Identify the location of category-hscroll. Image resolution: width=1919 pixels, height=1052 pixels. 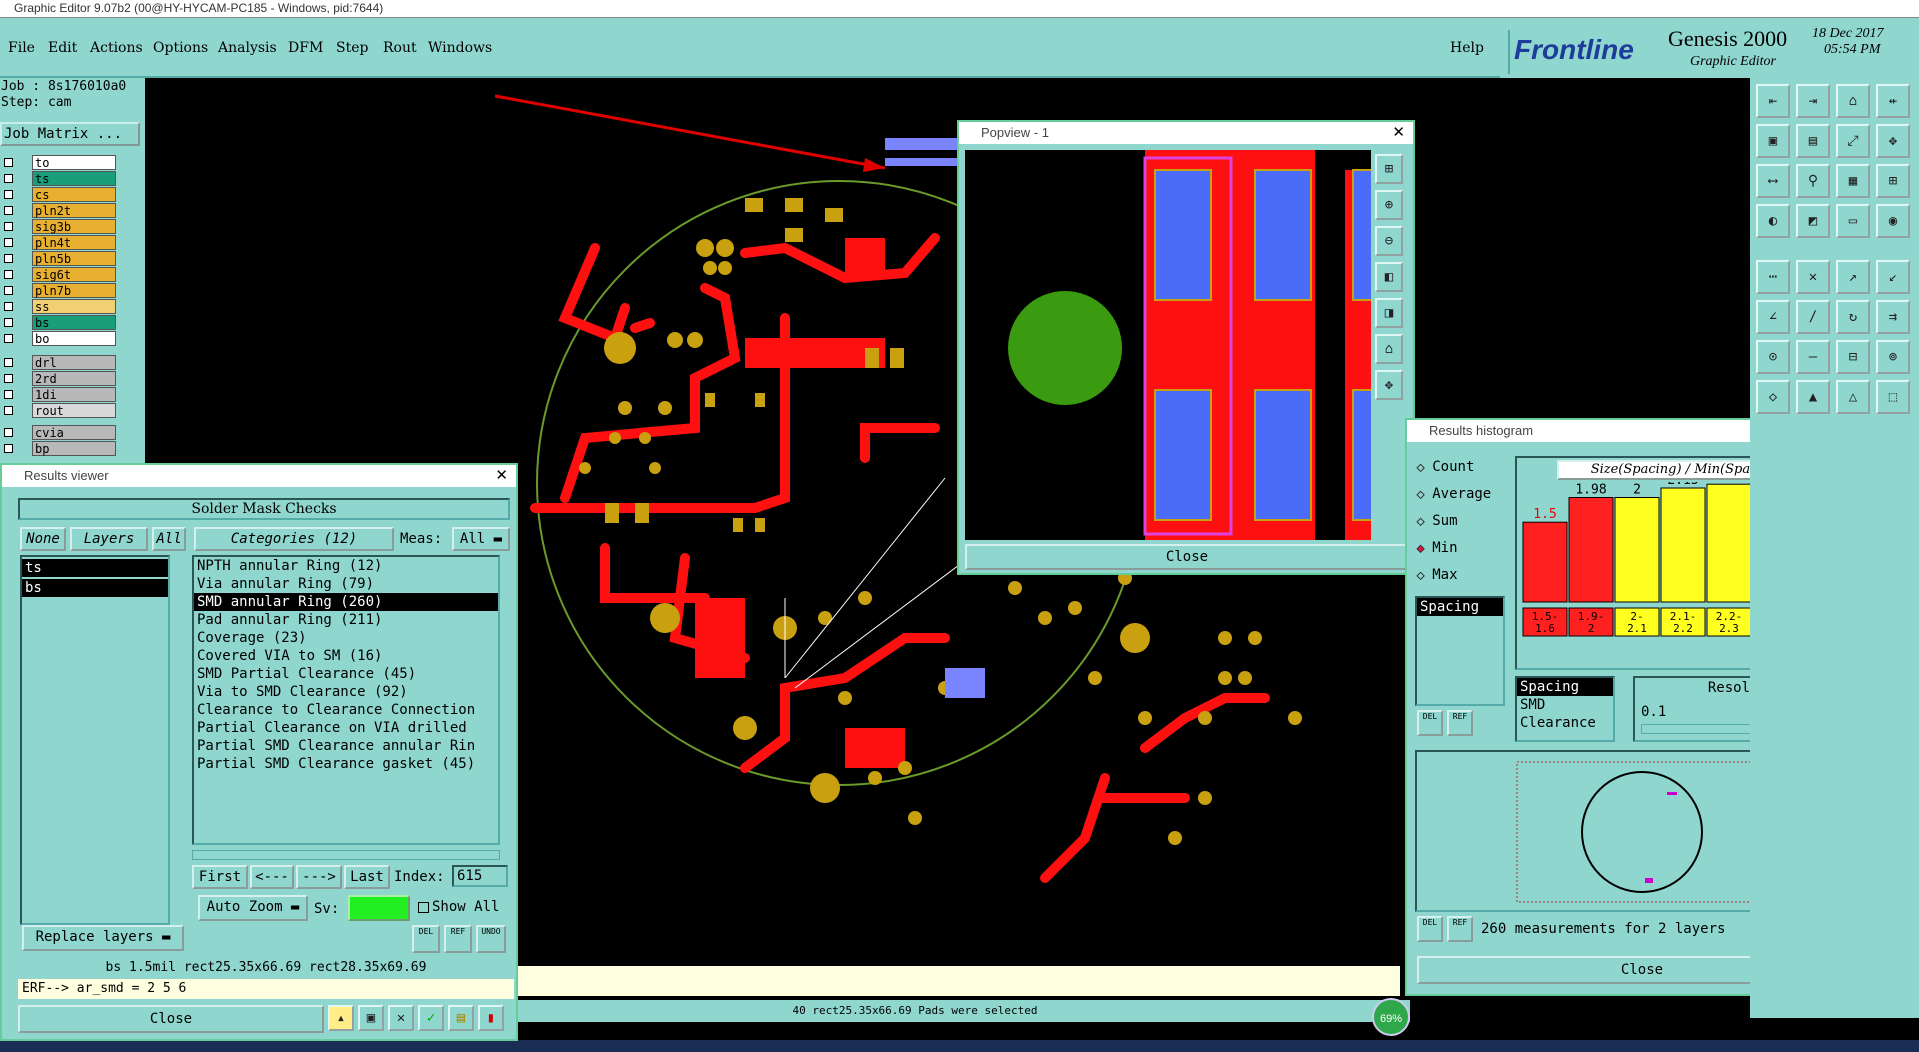
(346, 855).